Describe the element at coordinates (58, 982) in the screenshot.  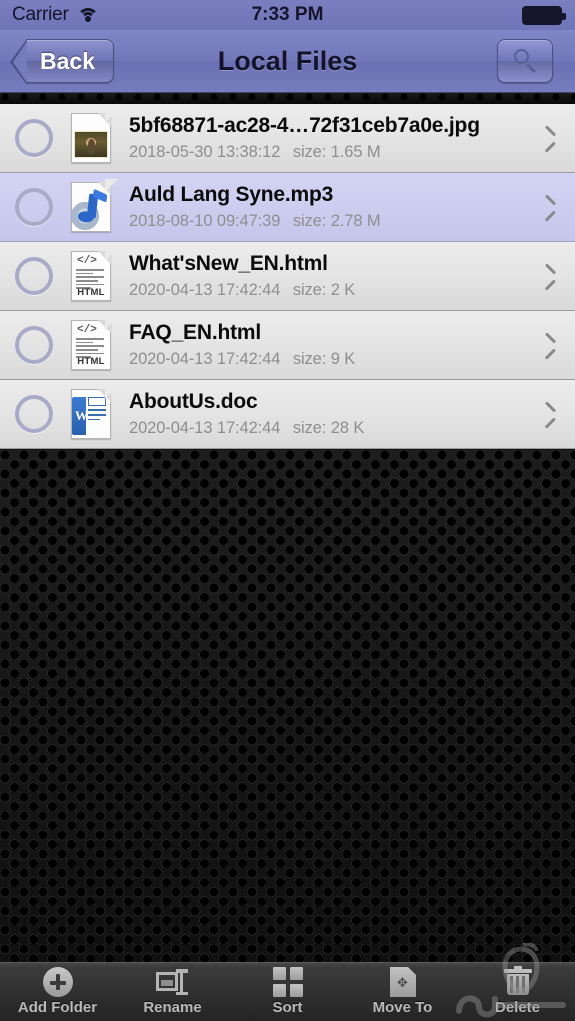
I see `add-folder-icon` at that location.